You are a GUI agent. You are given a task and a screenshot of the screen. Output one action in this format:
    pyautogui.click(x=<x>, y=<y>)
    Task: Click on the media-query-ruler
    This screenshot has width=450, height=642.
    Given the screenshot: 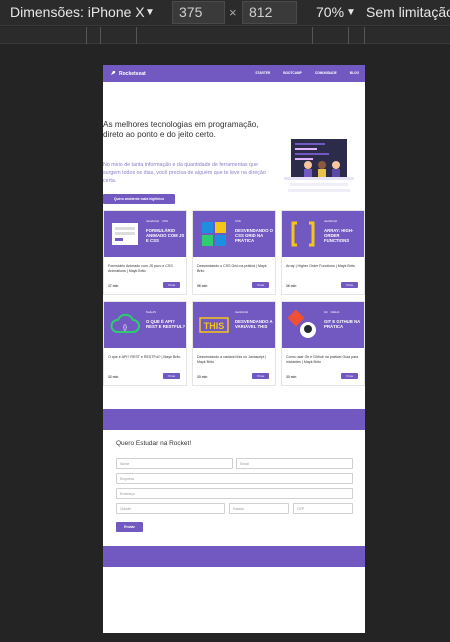 What is the action you would take?
    pyautogui.click(x=225, y=35)
    